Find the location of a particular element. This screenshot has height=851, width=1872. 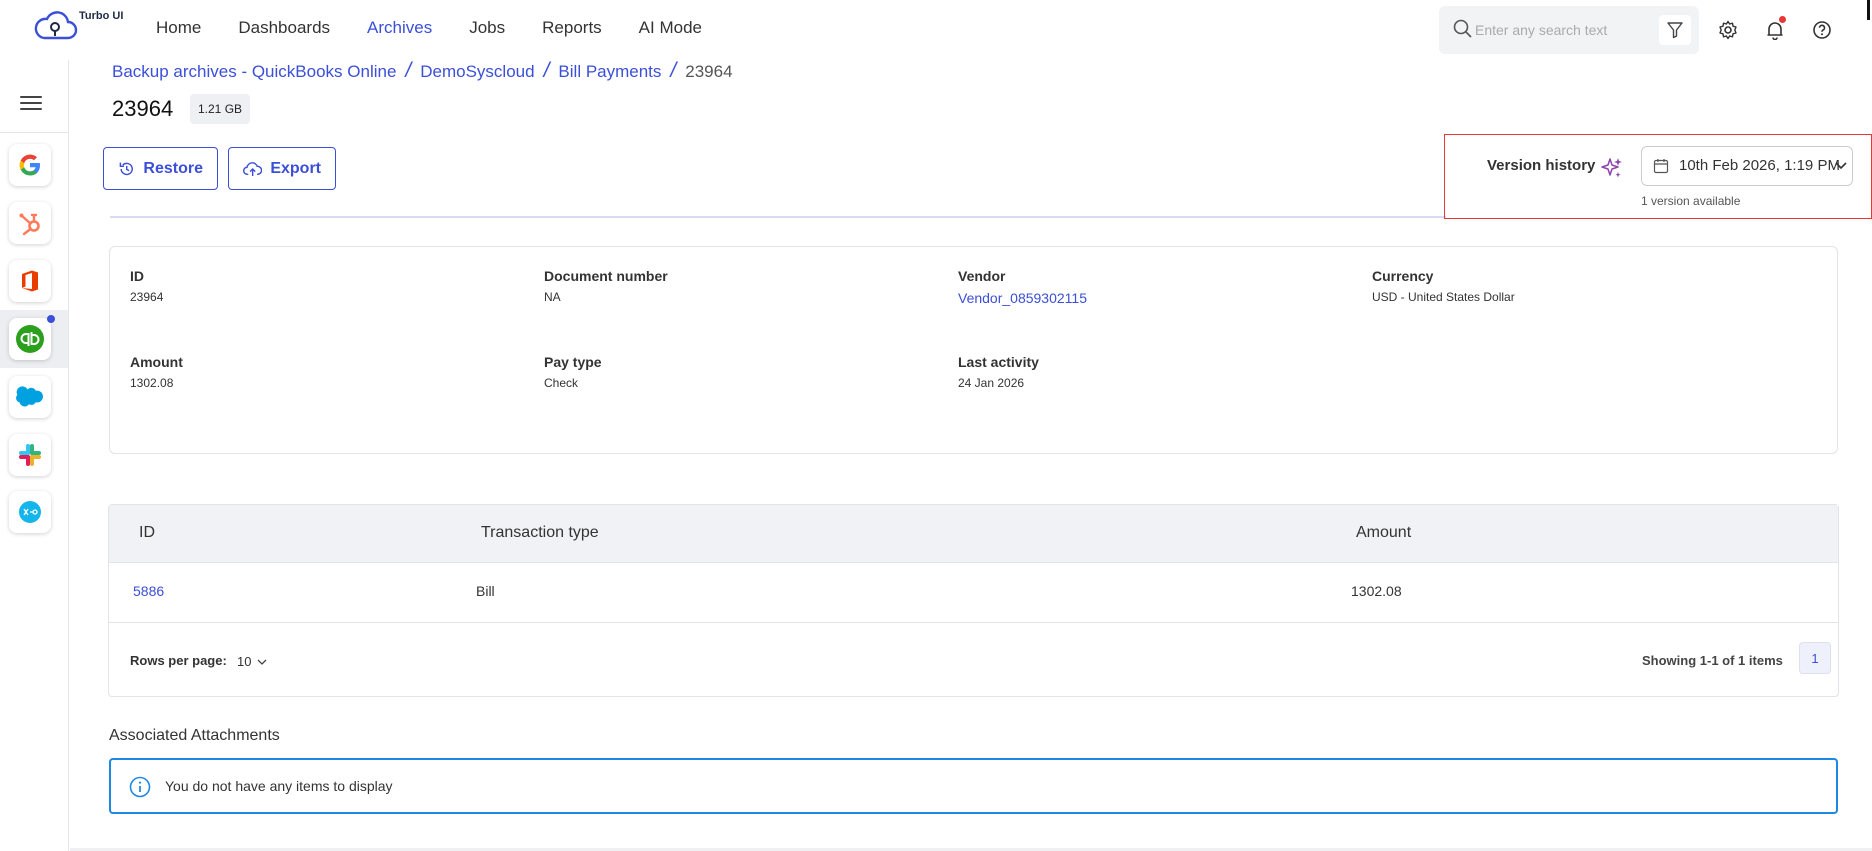

breadcrumb-demosyscloud: DemoSyscloud is located at coordinates (477, 71).